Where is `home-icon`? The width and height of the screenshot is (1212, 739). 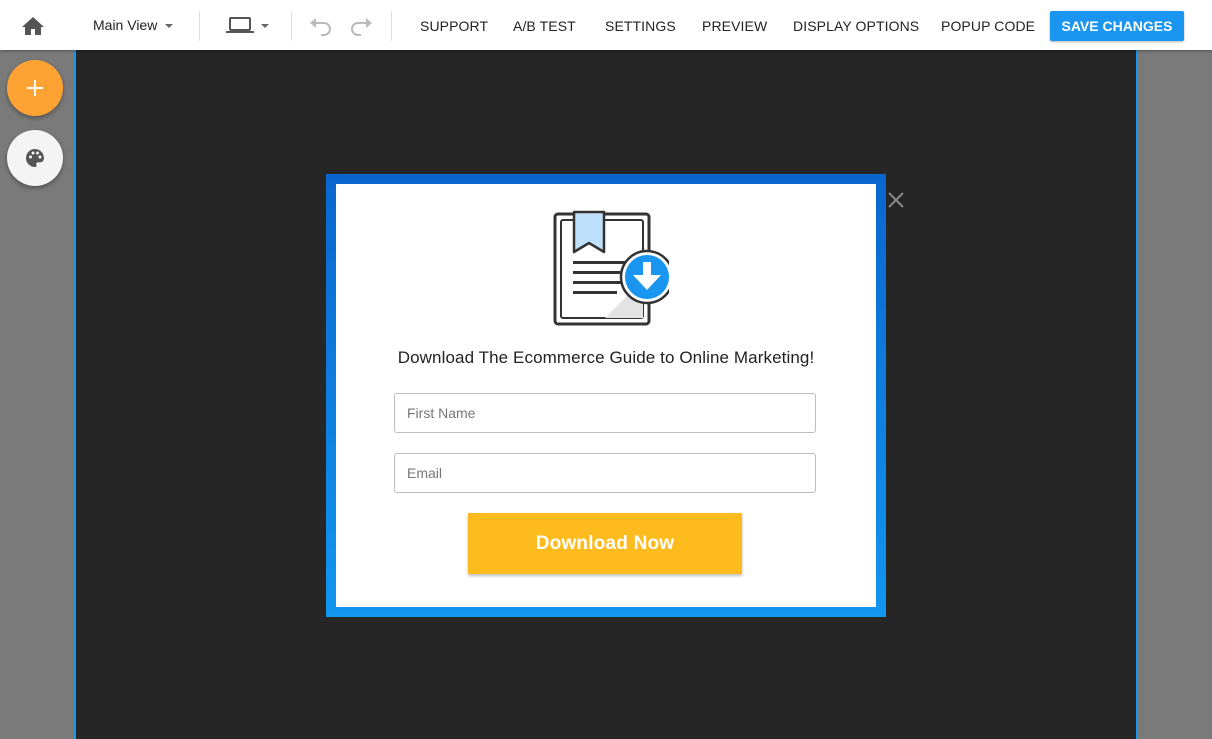 home-icon is located at coordinates (33, 26).